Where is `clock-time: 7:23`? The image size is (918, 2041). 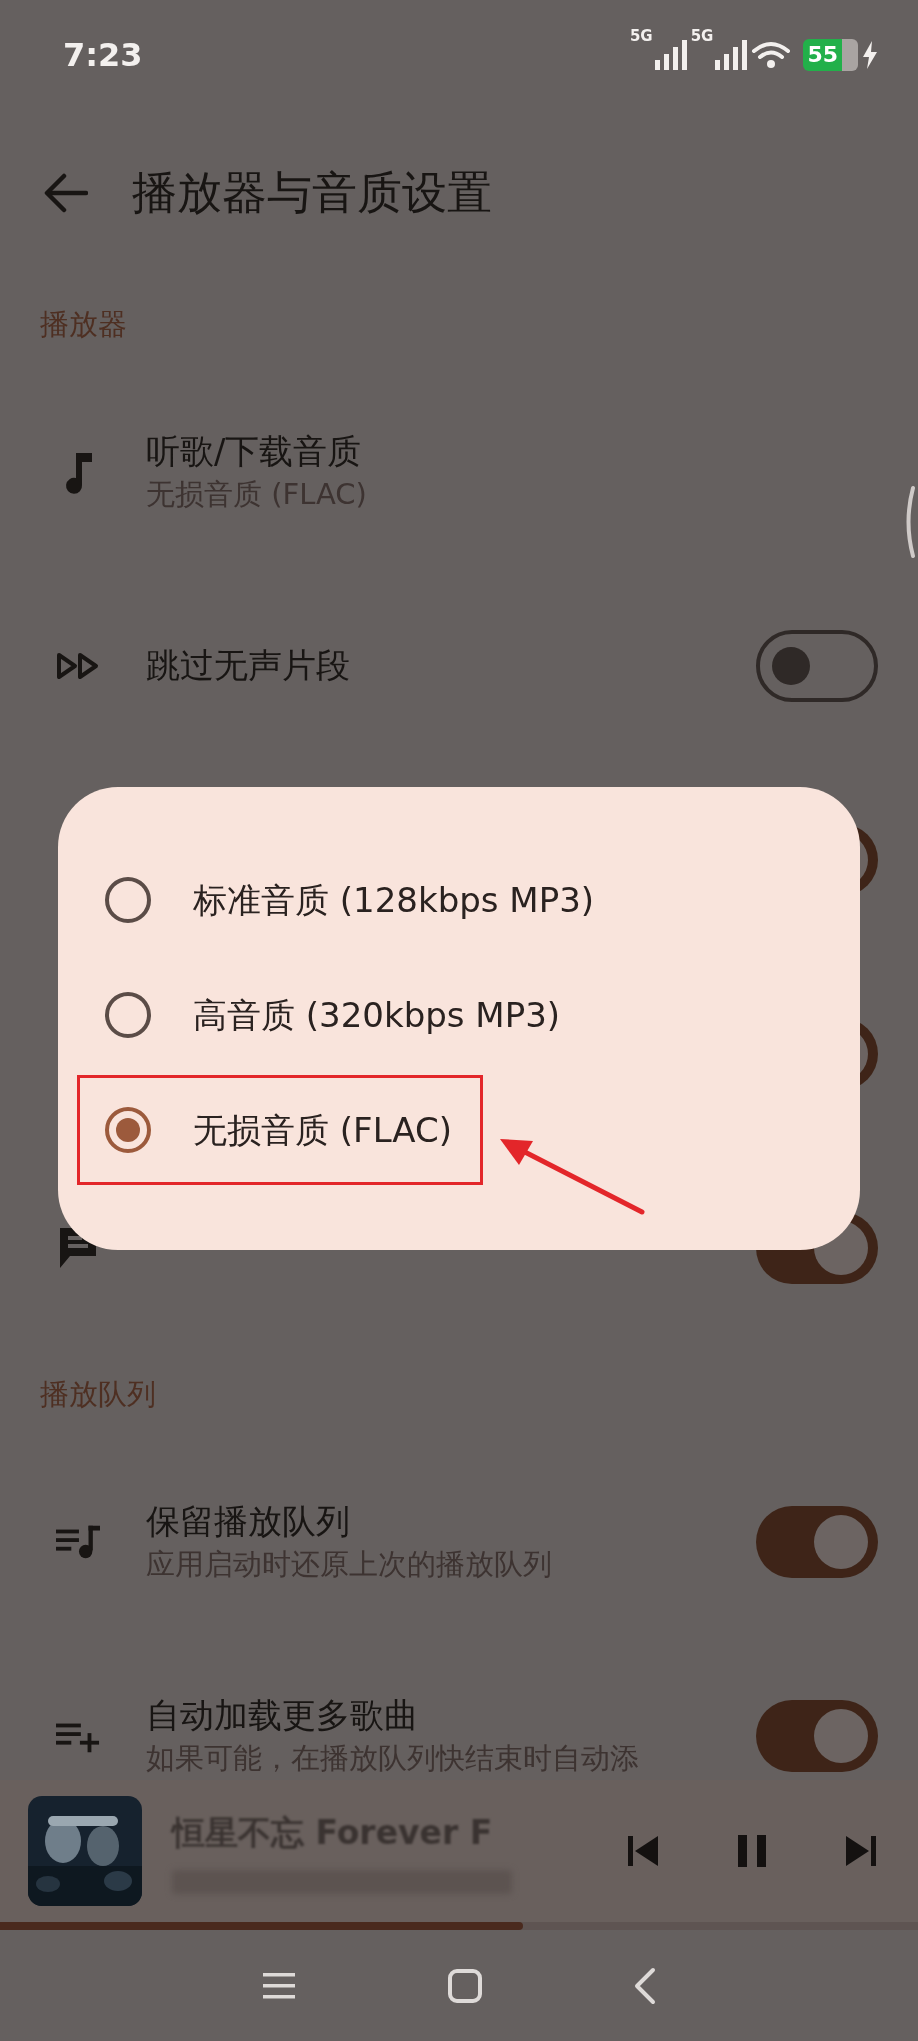
clock-time: 7:23 is located at coordinates (103, 55).